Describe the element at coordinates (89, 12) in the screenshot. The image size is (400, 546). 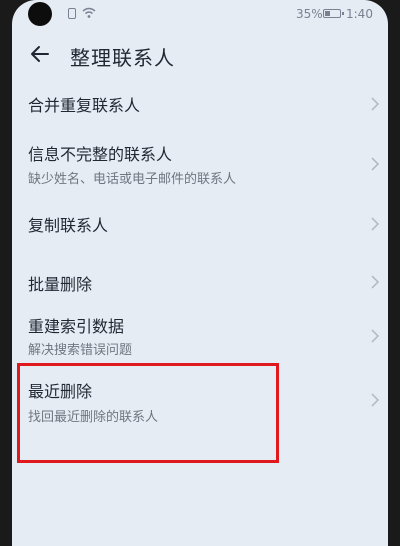
I see `wifi-icon` at that location.